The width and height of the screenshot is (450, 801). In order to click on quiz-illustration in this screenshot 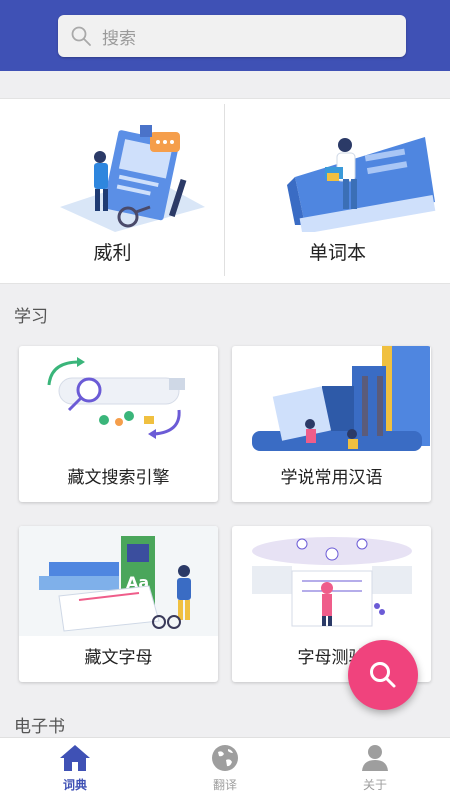, I will do `click(332, 582)`.